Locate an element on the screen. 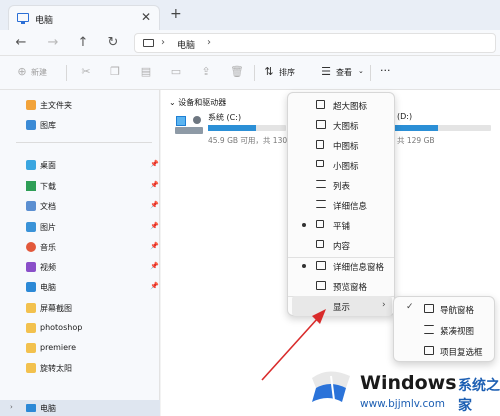 Image resolution: width=500 pixels, height=416 pixels. annotation-arrow is located at coordinates (293, 345).